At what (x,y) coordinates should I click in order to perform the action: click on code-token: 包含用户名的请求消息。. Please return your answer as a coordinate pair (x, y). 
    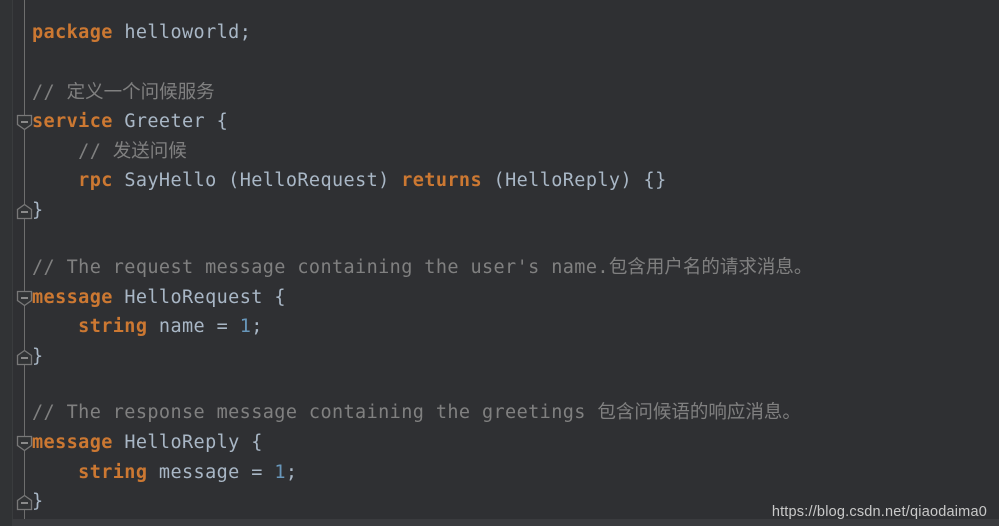
    Looking at the image, I should click on (710, 267).